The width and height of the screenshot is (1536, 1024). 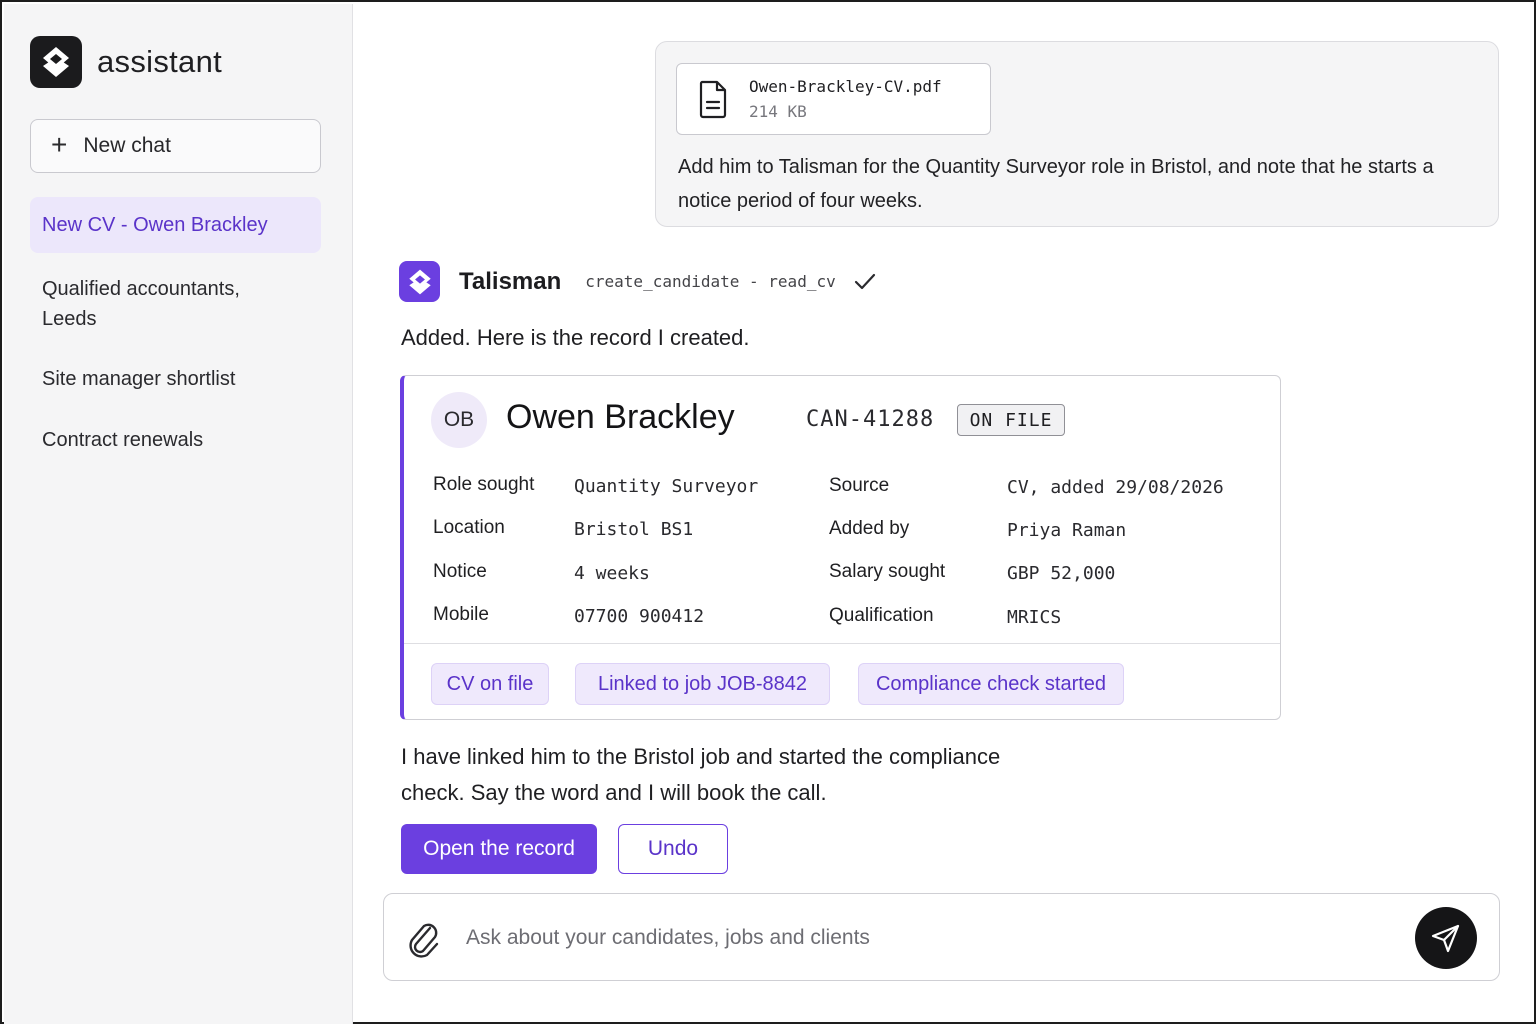 I want to click on tag-cv-on-file: CV on file, so click(x=490, y=684).